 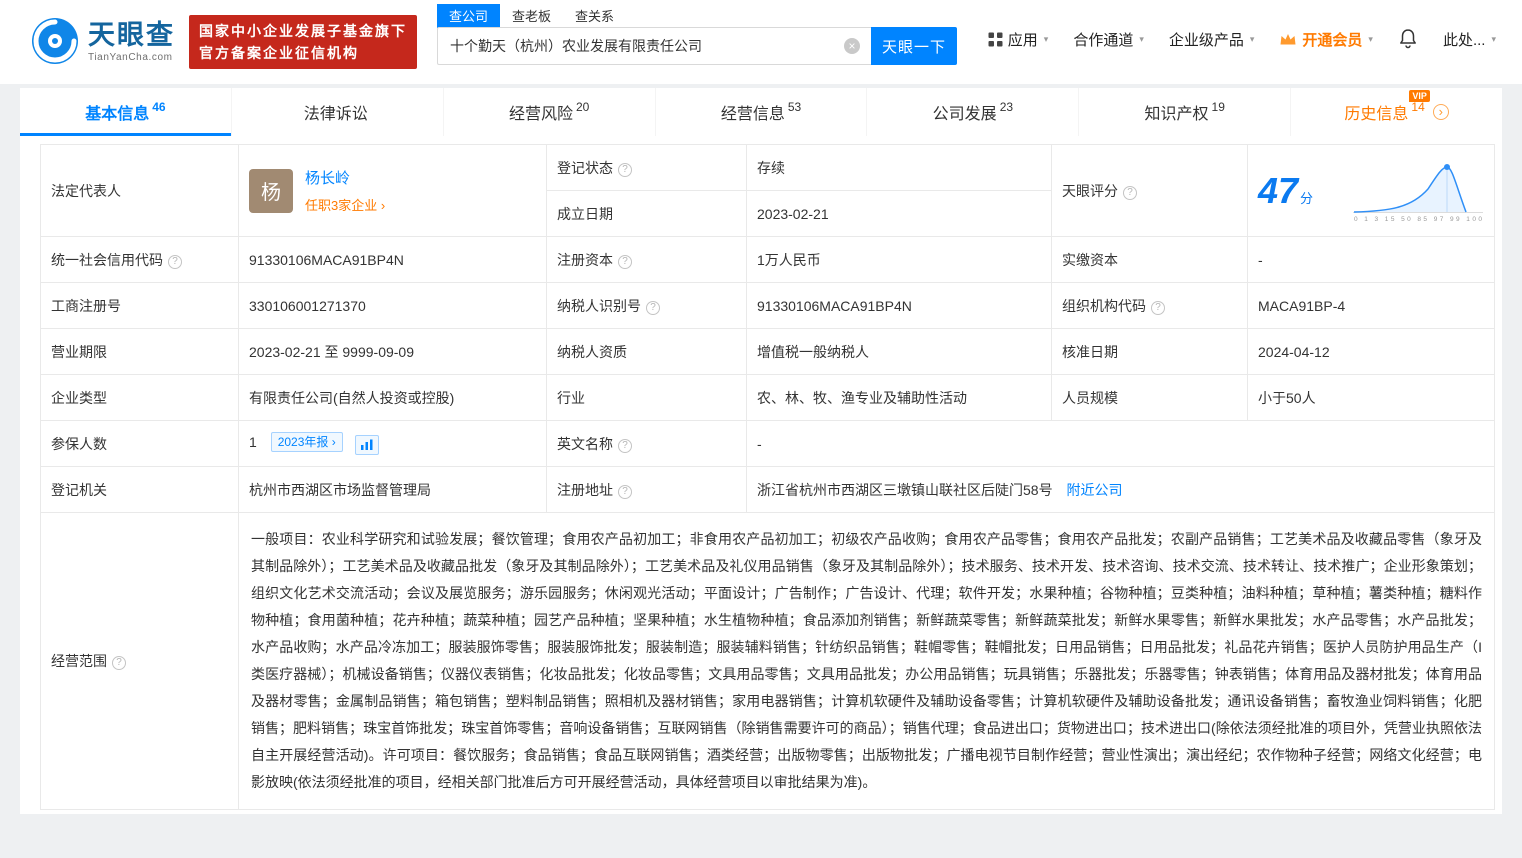 I want to click on tab-operating-risk: 经营风险 20, so click(x=548, y=112).